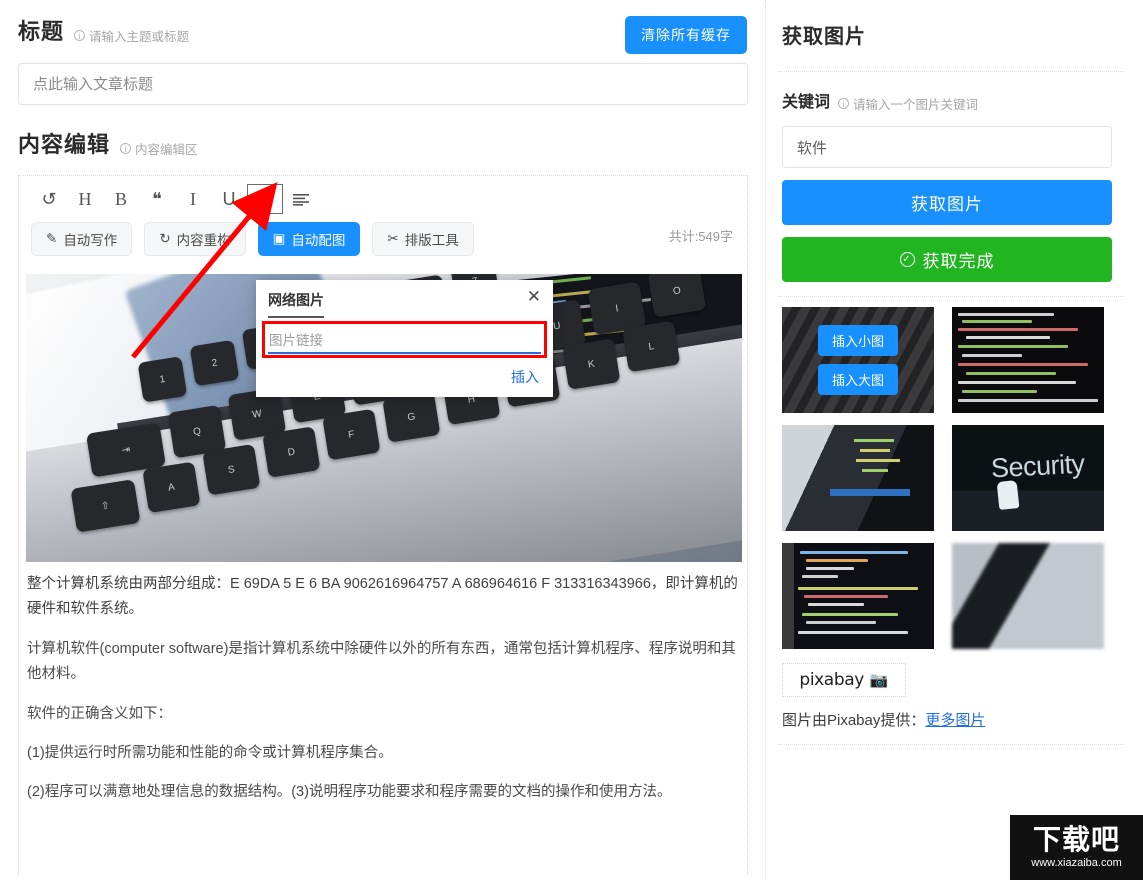  I want to click on ai-action-row: ✎ 自动写作 ↻ 内容重构 ▣ 自动配图 ✂ 排版工具 共计:549字, so click(383, 242).